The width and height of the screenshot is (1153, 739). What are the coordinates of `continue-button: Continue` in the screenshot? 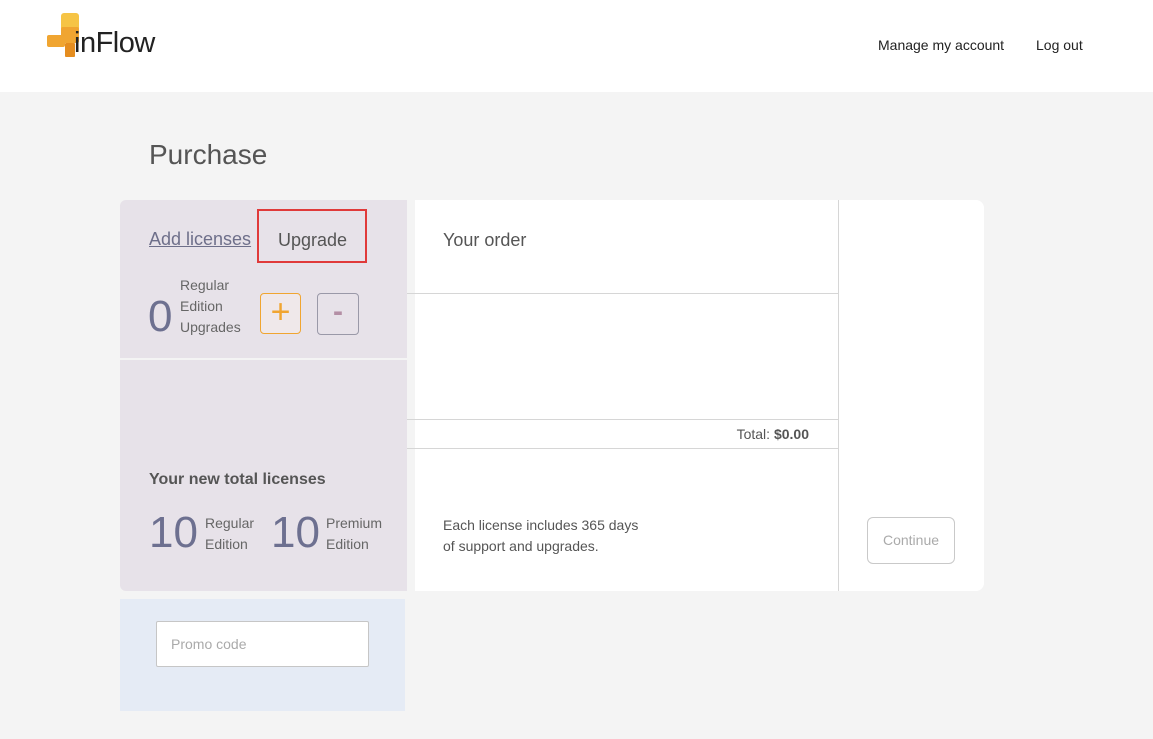 It's located at (911, 540).